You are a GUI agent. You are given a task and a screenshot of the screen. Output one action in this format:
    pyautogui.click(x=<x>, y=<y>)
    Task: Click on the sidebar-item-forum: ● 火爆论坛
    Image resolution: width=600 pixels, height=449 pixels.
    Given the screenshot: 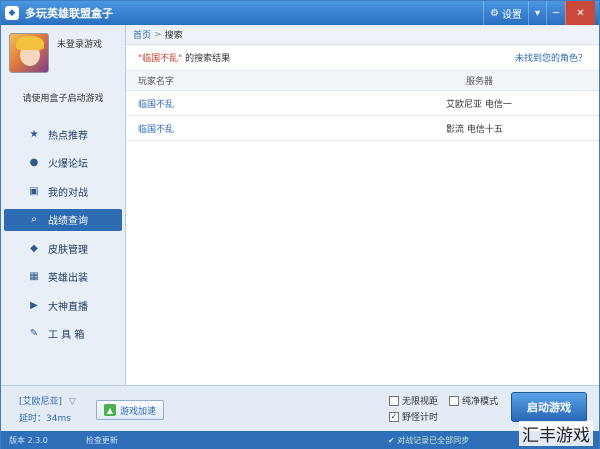 What is the action you would take?
    pyautogui.click(x=63, y=163)
    